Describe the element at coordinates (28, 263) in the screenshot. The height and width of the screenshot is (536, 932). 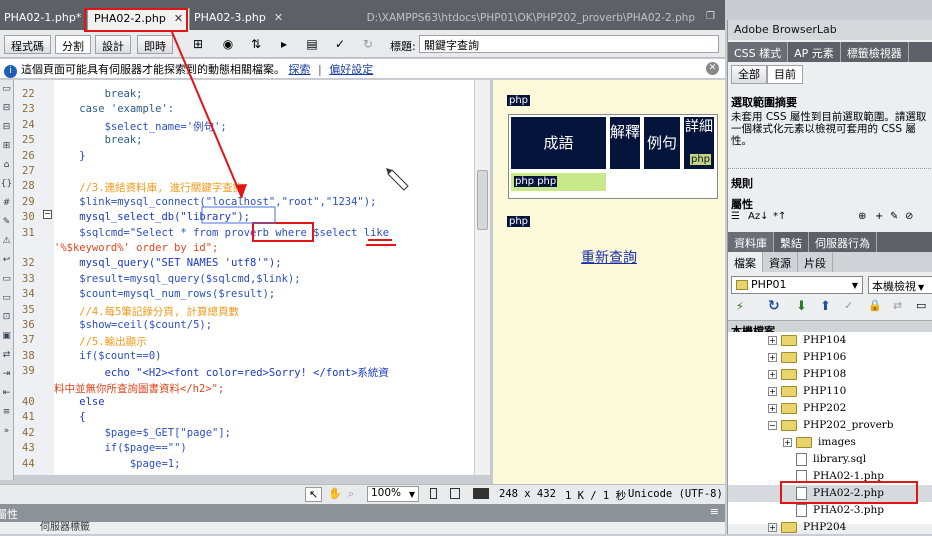
I see `line-number: 32` at that location.